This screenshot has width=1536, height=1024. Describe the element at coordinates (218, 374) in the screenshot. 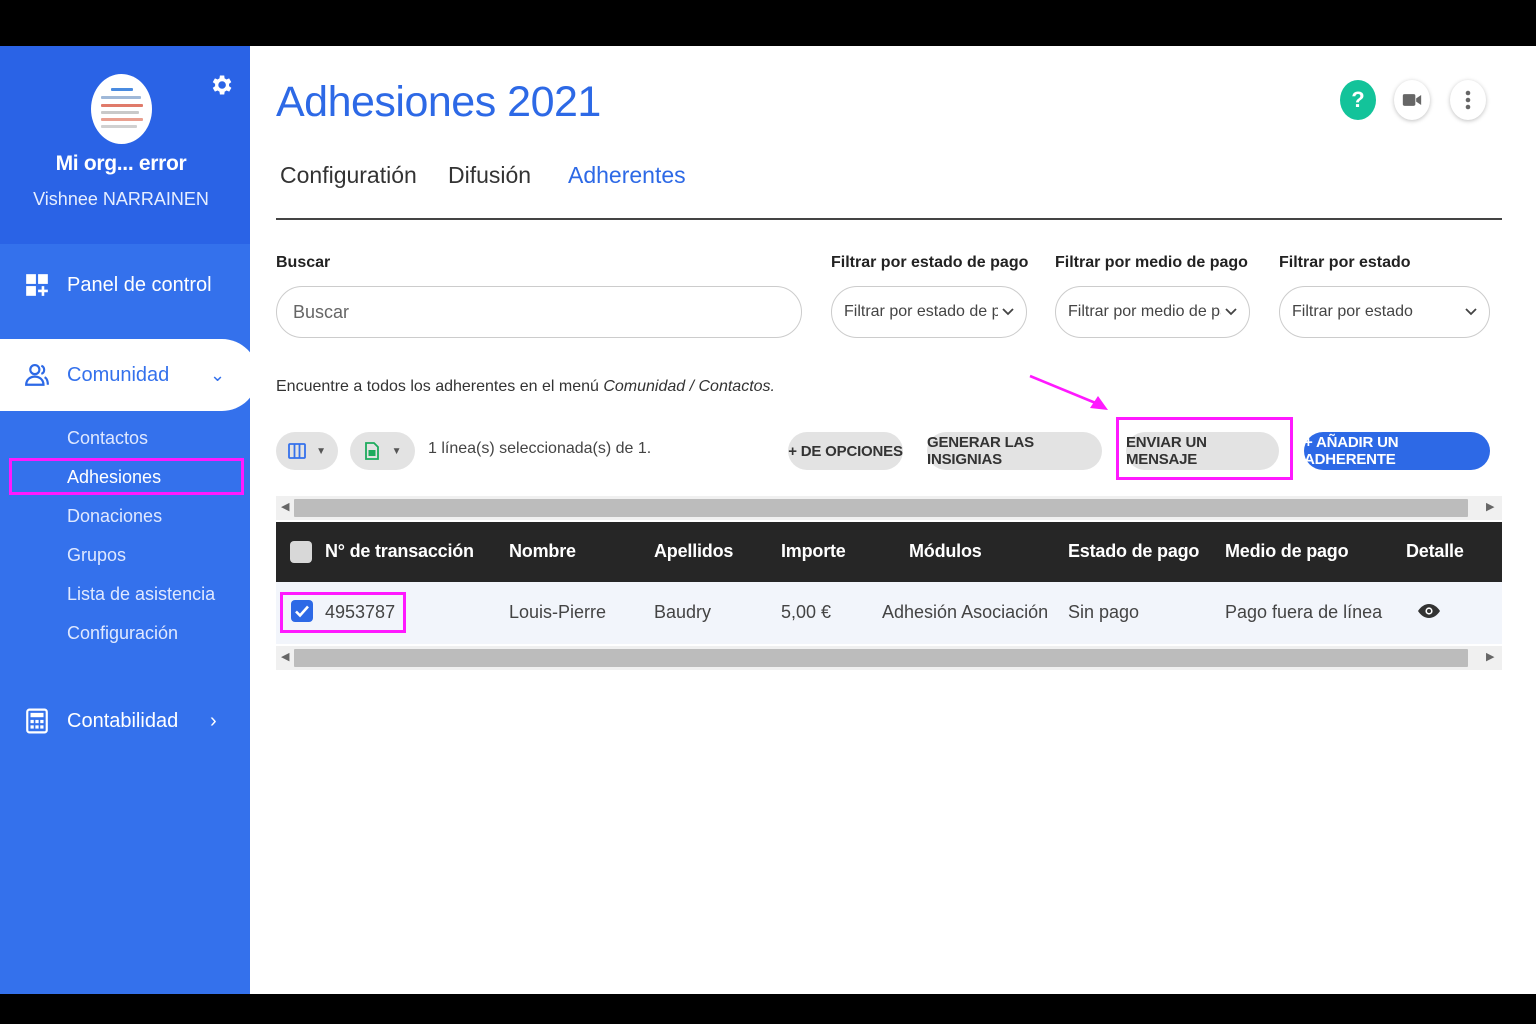

I see `chevron-down-icon: ⌄` at that location.